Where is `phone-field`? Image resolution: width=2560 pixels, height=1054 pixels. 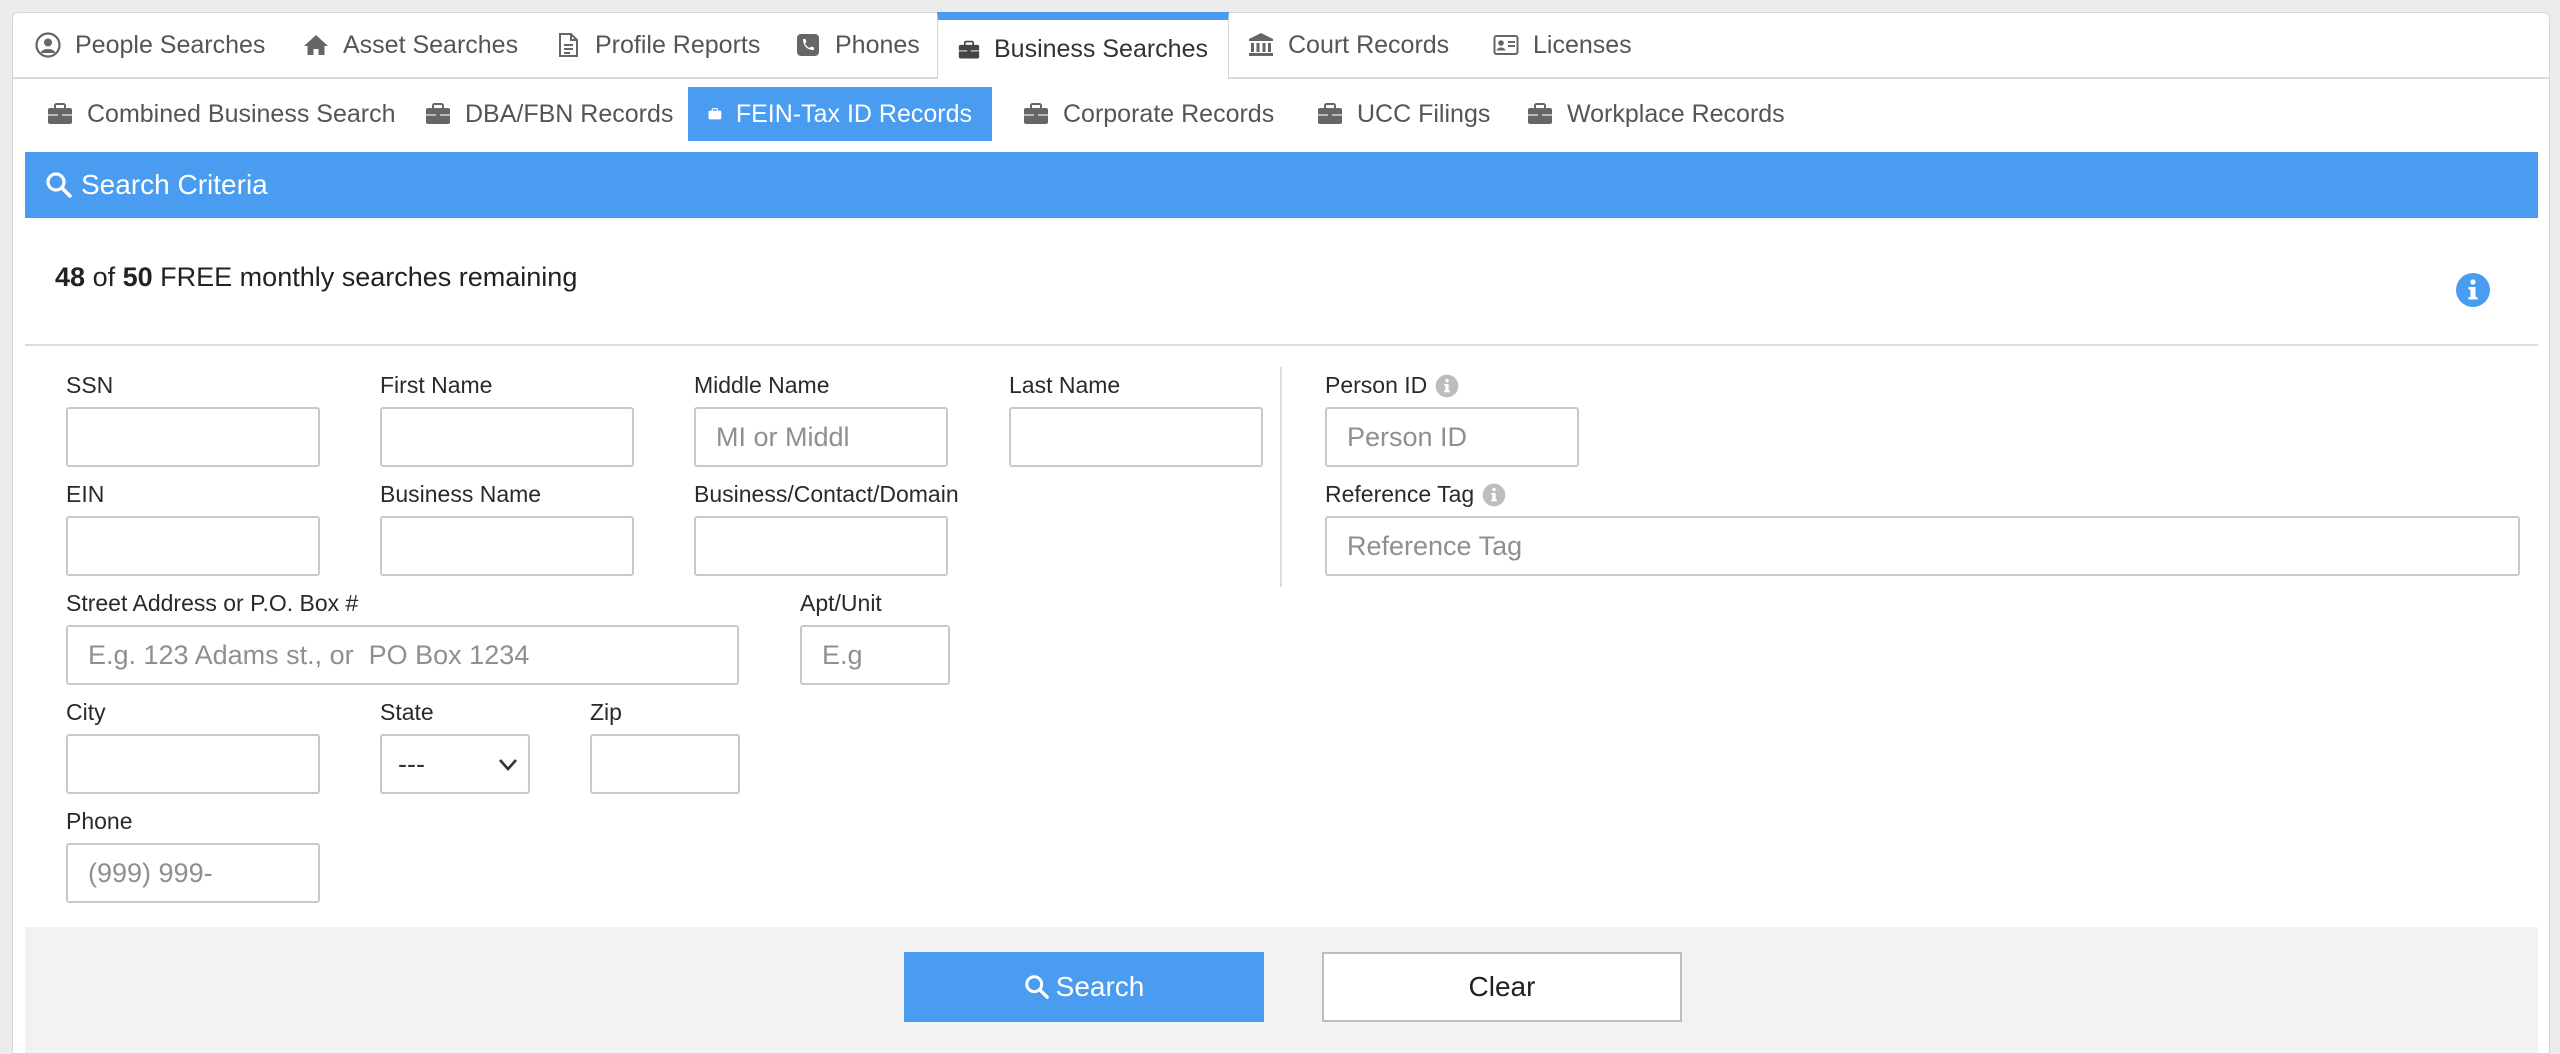 phone-field is located at coordinates (193, 873).